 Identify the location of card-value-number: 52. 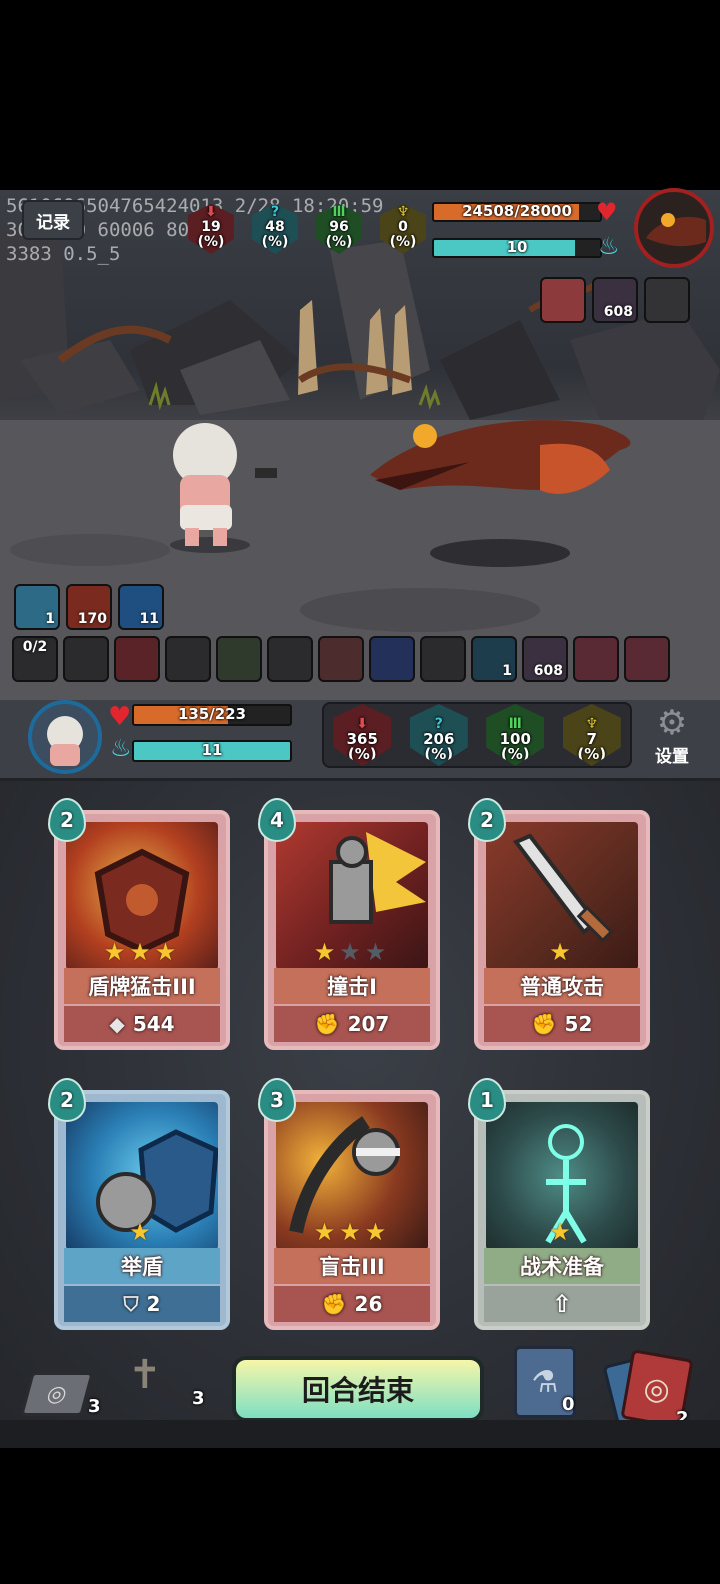
(578, 1024).